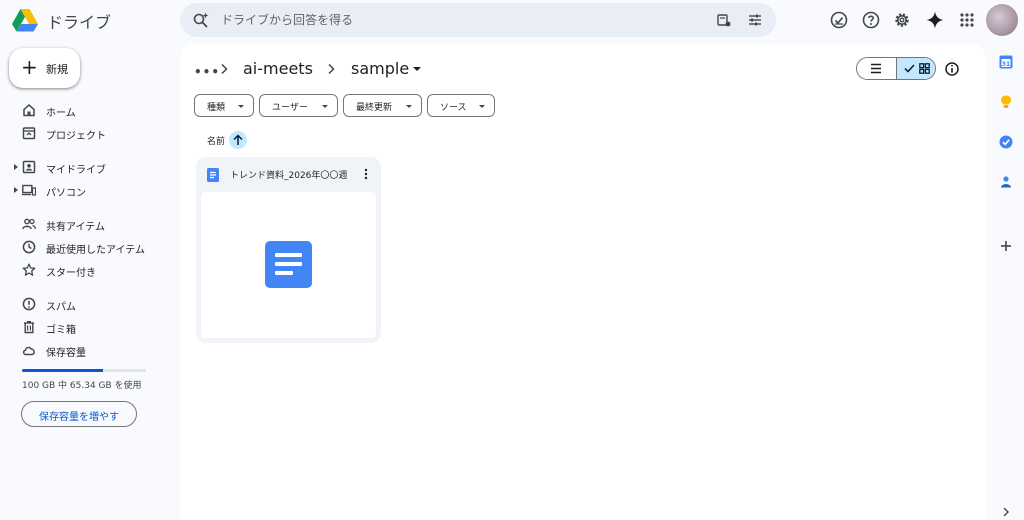  Describe the element at coordinates (924, 68) in the screenshot. I see `grid-icon` at that location.